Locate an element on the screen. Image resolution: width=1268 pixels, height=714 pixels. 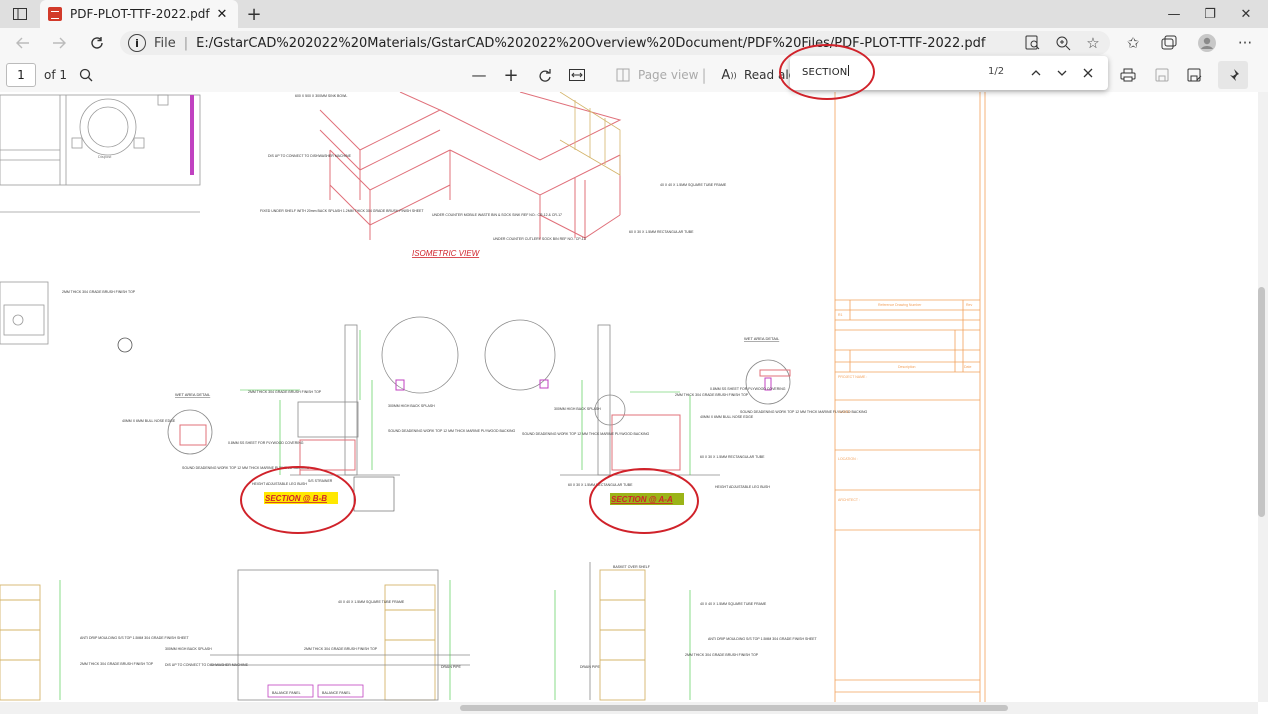
note-balance-panel-1: BALANCE PANEL is located at coordinates (286, 693).